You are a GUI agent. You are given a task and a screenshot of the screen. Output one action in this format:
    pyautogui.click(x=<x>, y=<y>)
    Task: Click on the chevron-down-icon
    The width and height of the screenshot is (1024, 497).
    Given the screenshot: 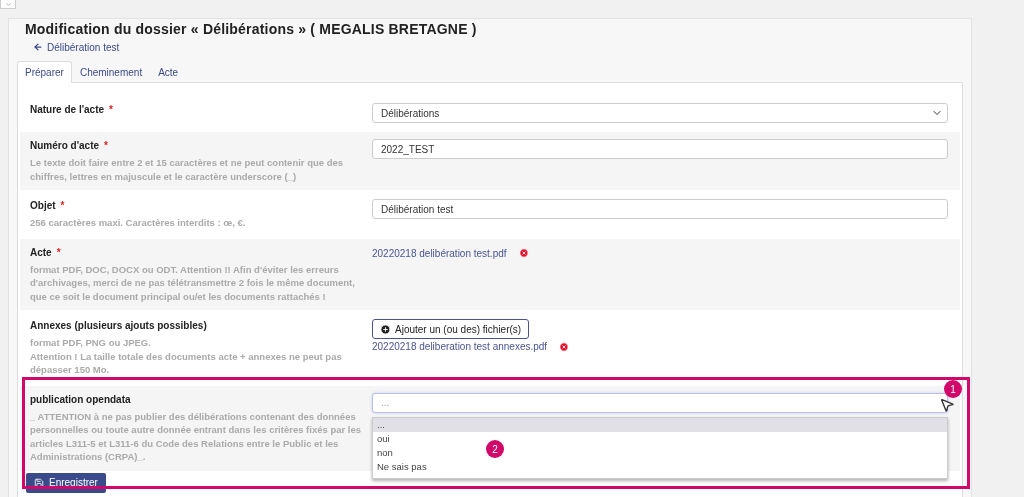 What is the action you would take?
    pyautogui.click(x=8, y=4)
    